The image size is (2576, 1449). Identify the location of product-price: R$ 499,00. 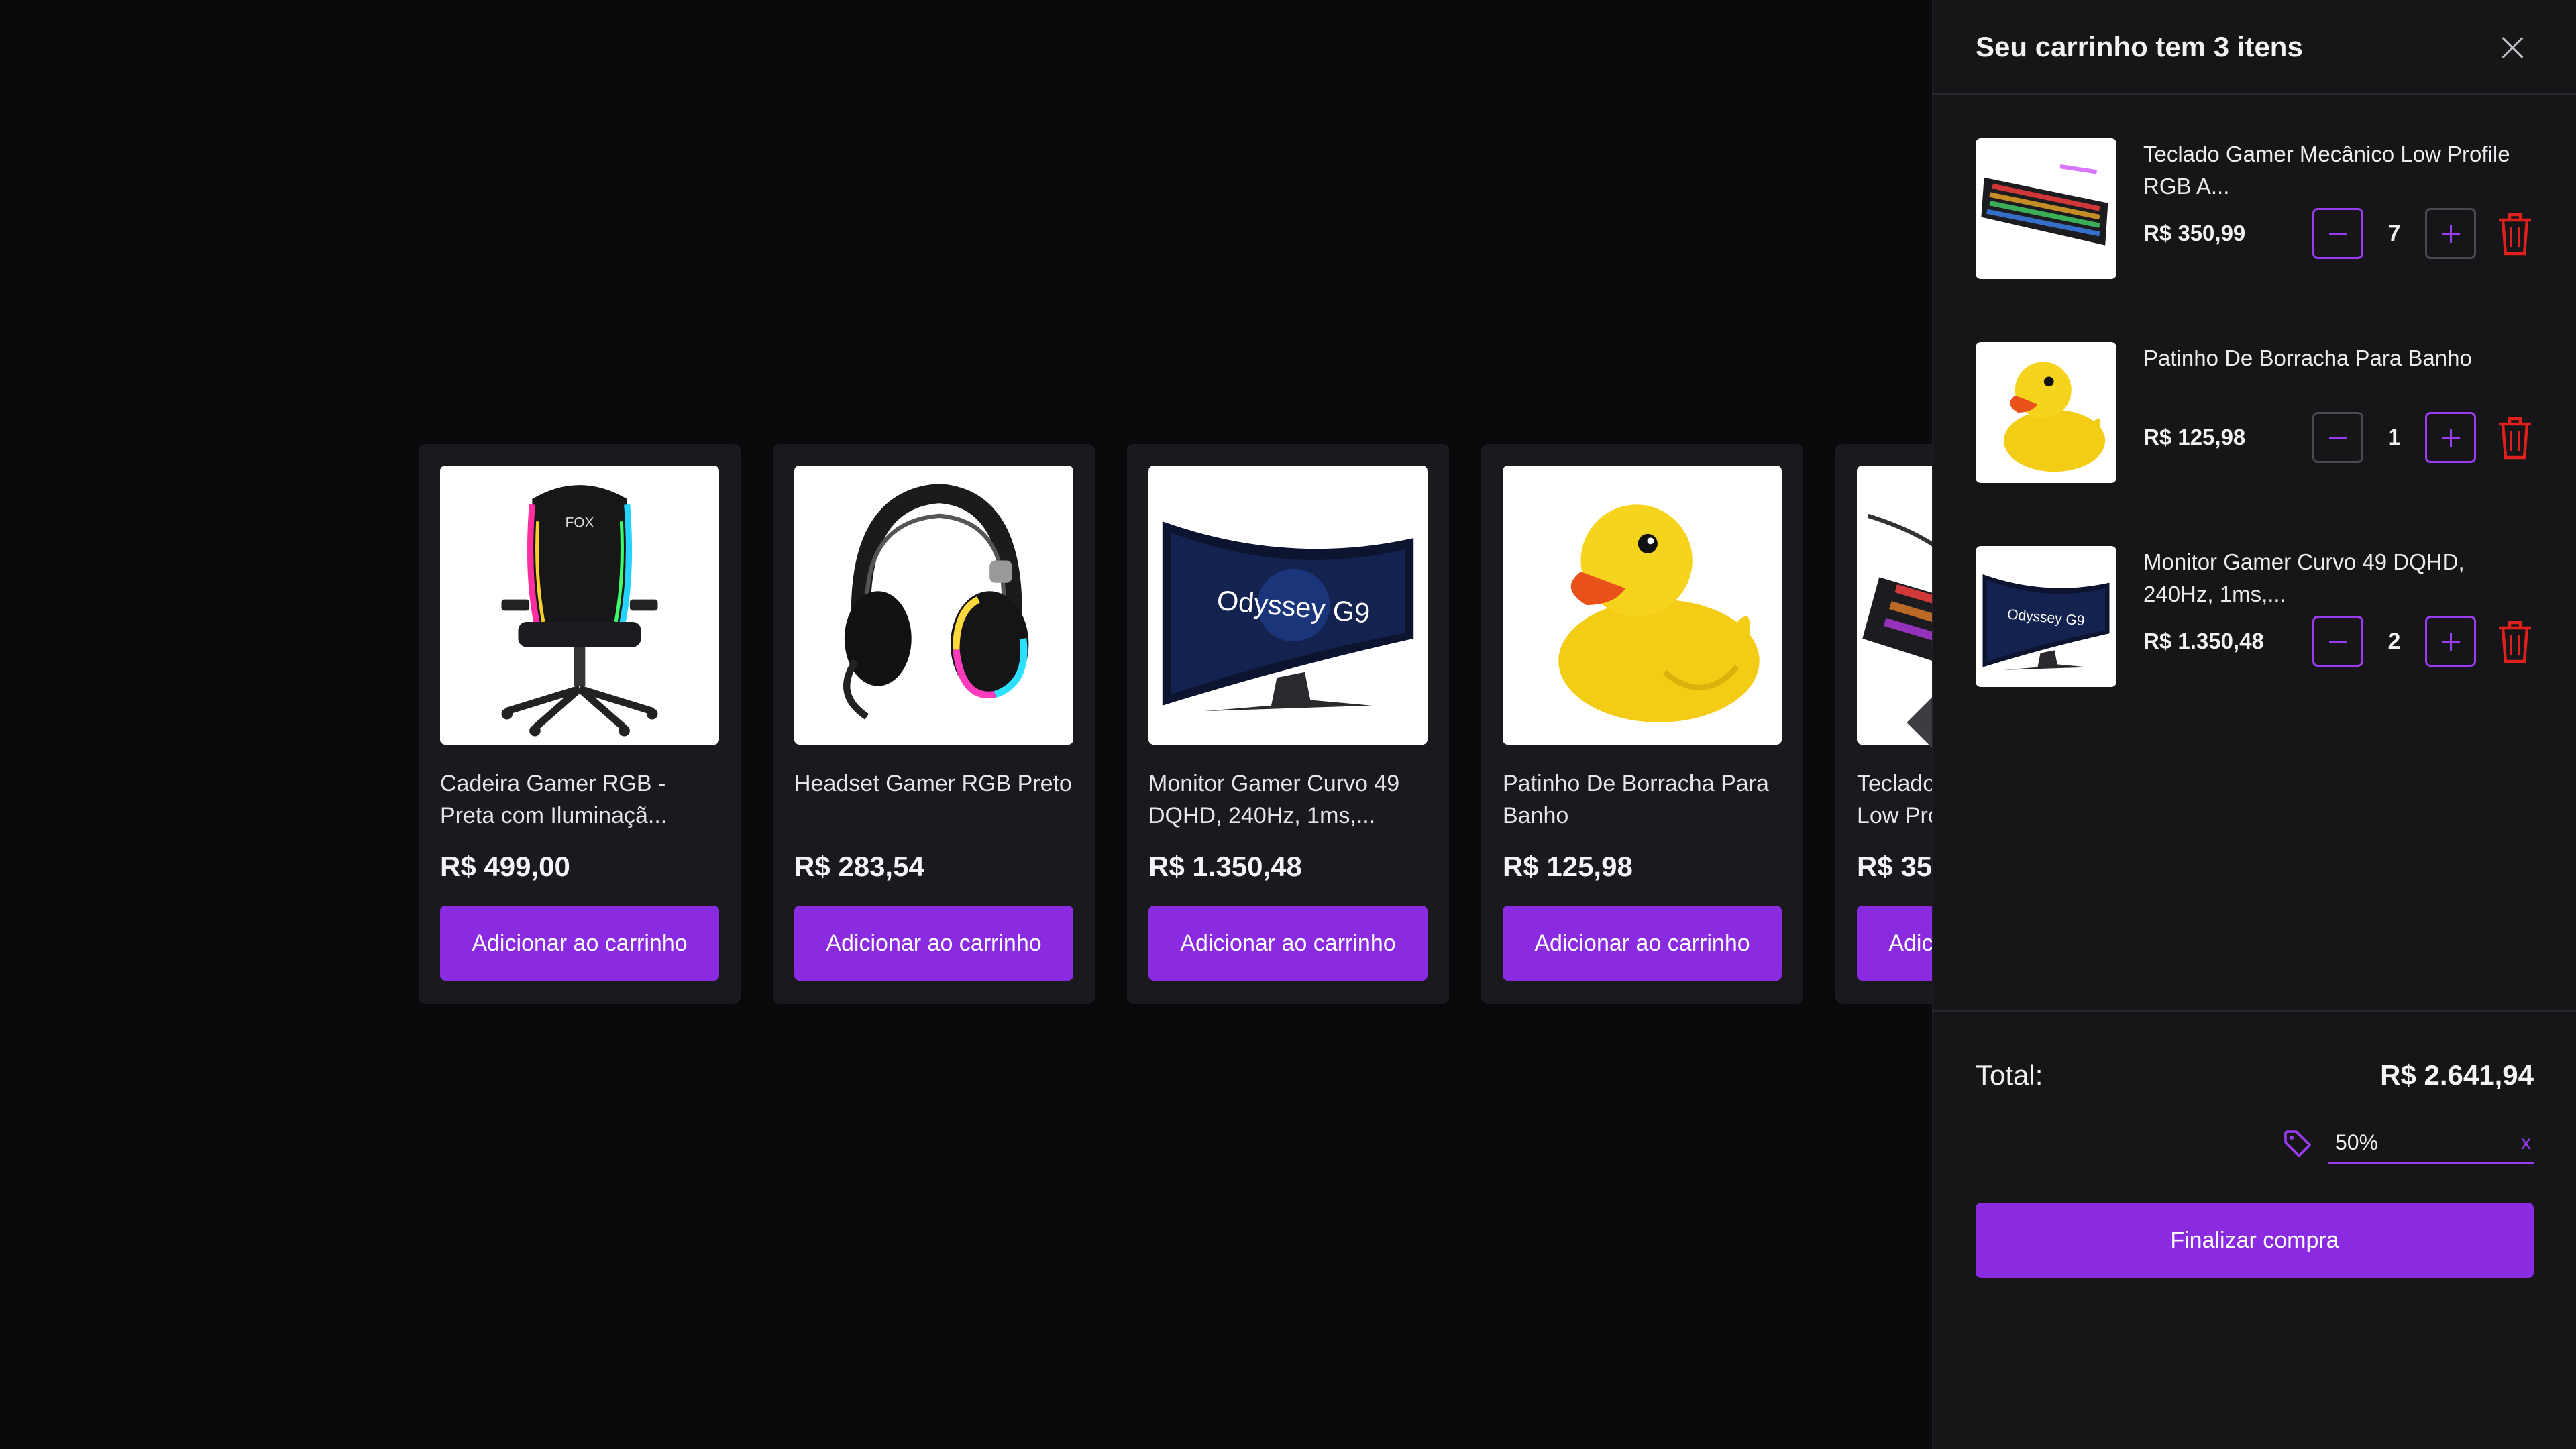
(505, 866).